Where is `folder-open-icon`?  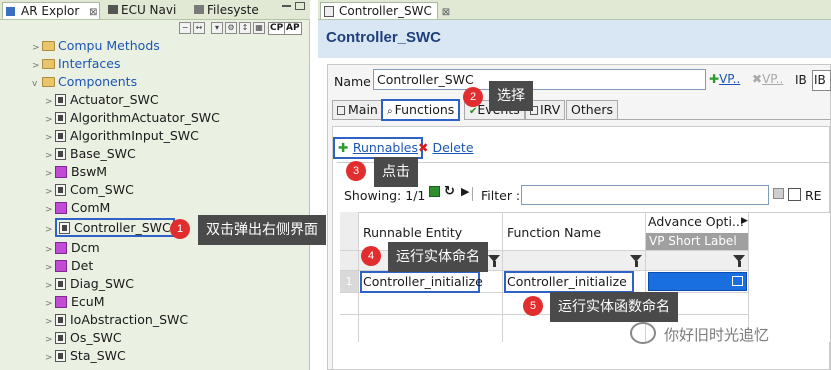 folder-open-icon is located at coordinates (48, 82).